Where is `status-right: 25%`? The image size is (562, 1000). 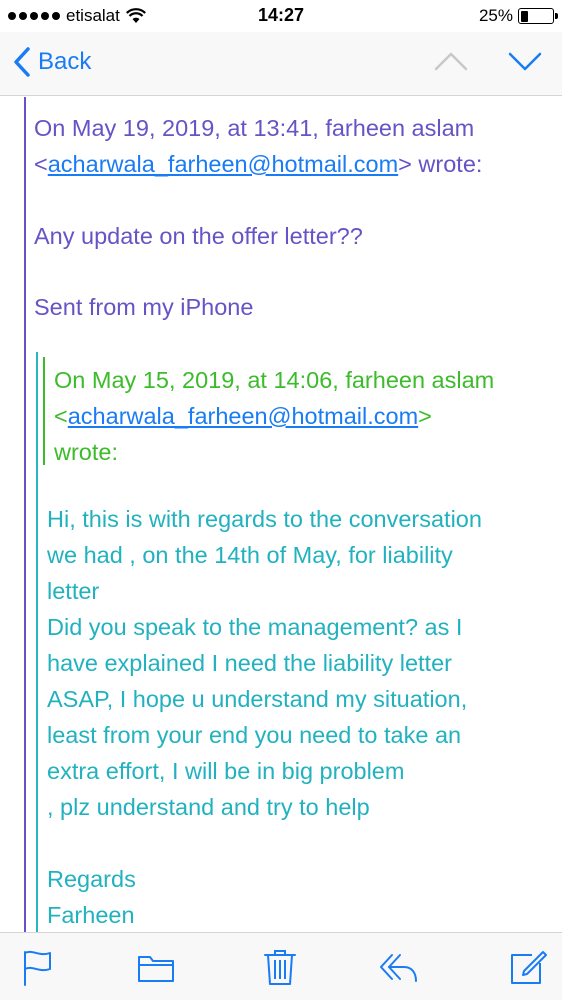
status-right: 25% is located at coordinates (518, 16).